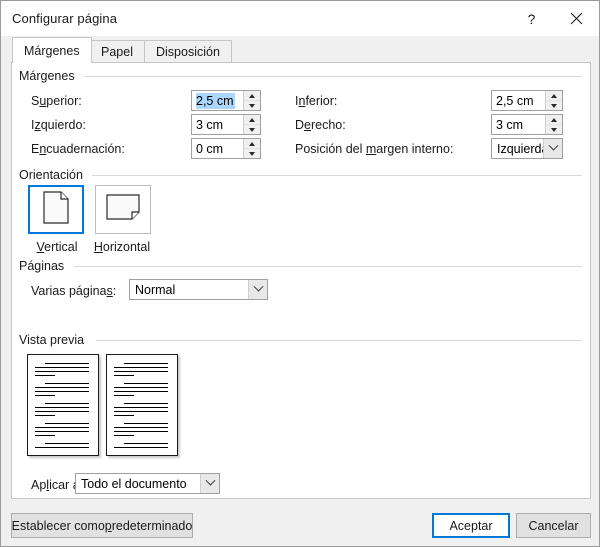  Describe the element at coordinates (50, 76) in the screenshot. I see `group-label-margenes: Márgenes` at that location.